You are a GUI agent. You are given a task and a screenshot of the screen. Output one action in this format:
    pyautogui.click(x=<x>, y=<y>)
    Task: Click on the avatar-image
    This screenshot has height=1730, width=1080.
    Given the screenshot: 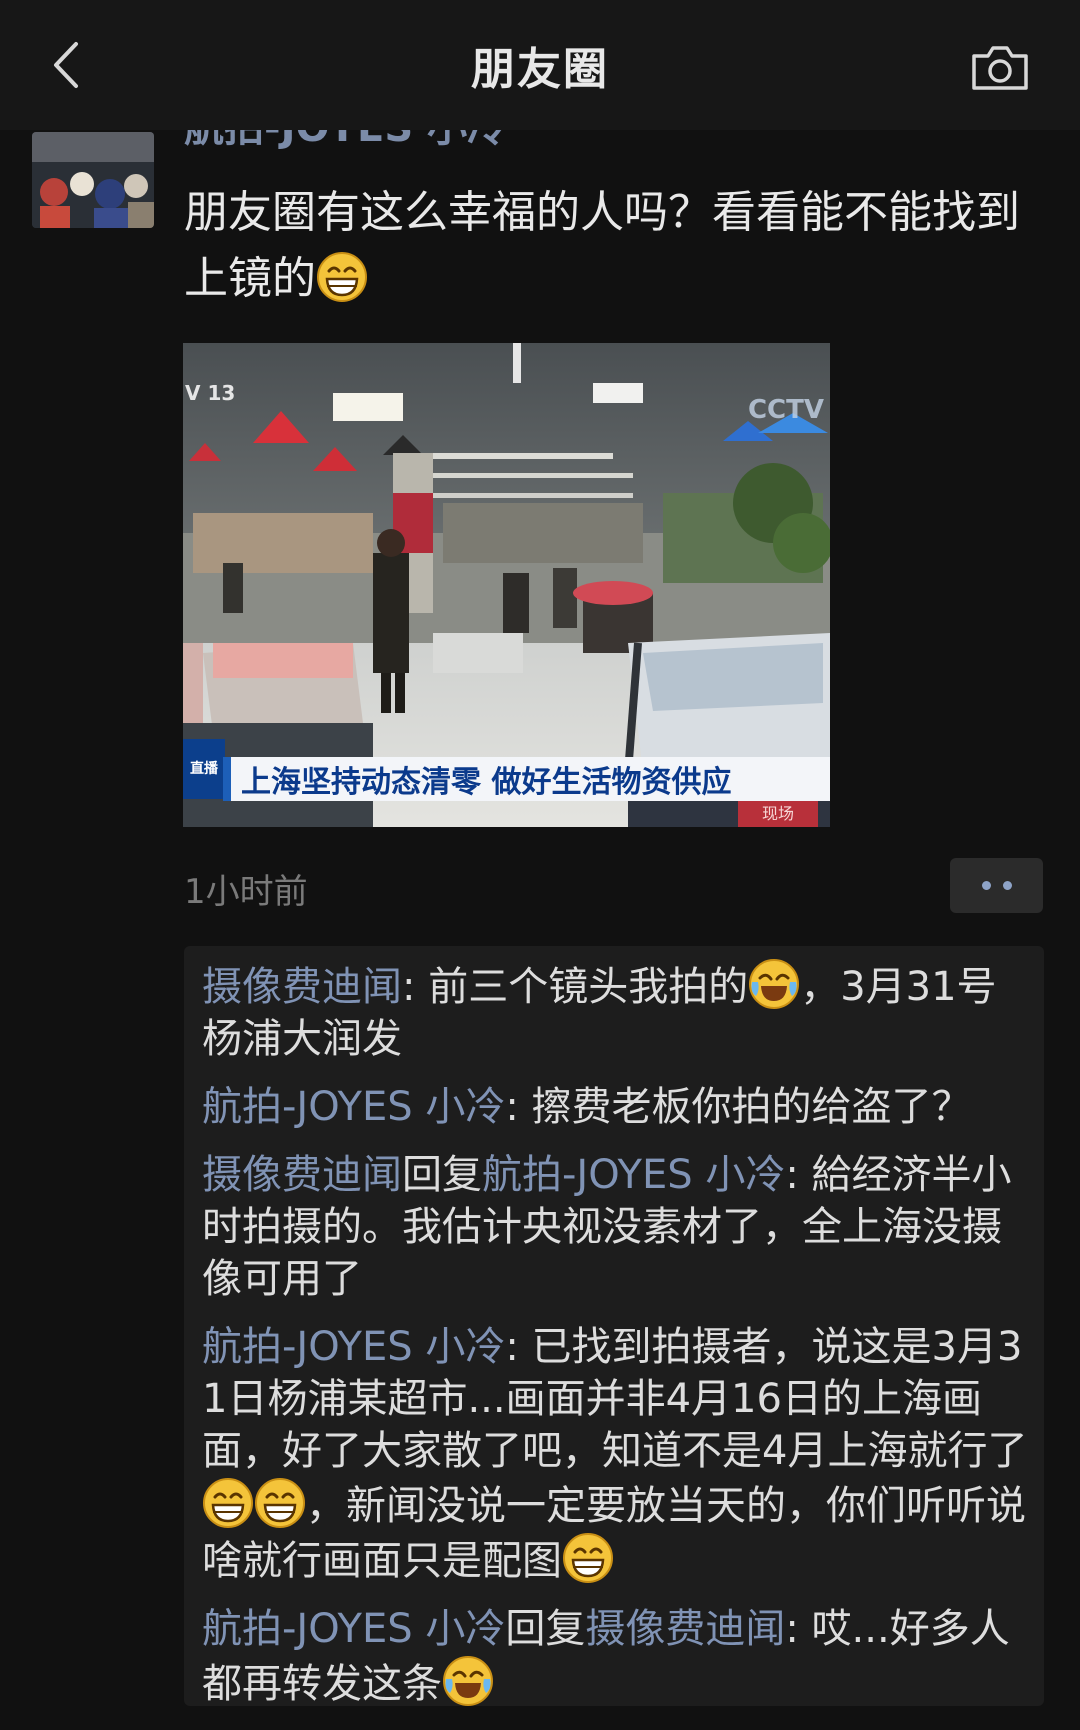 What is the action you would take?
    pyautogui.click(x=93, y=180)
    